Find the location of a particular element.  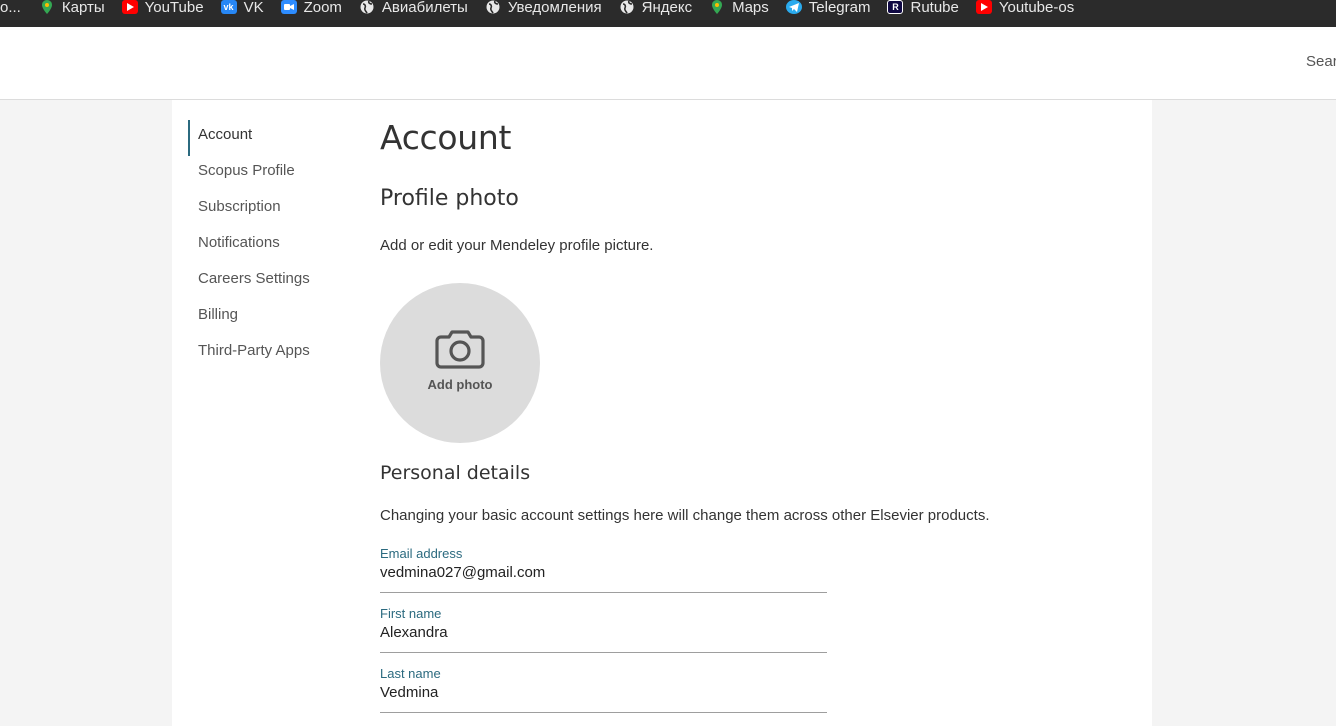

add-photo-label: Add photo is located at coordinates (460, 384).